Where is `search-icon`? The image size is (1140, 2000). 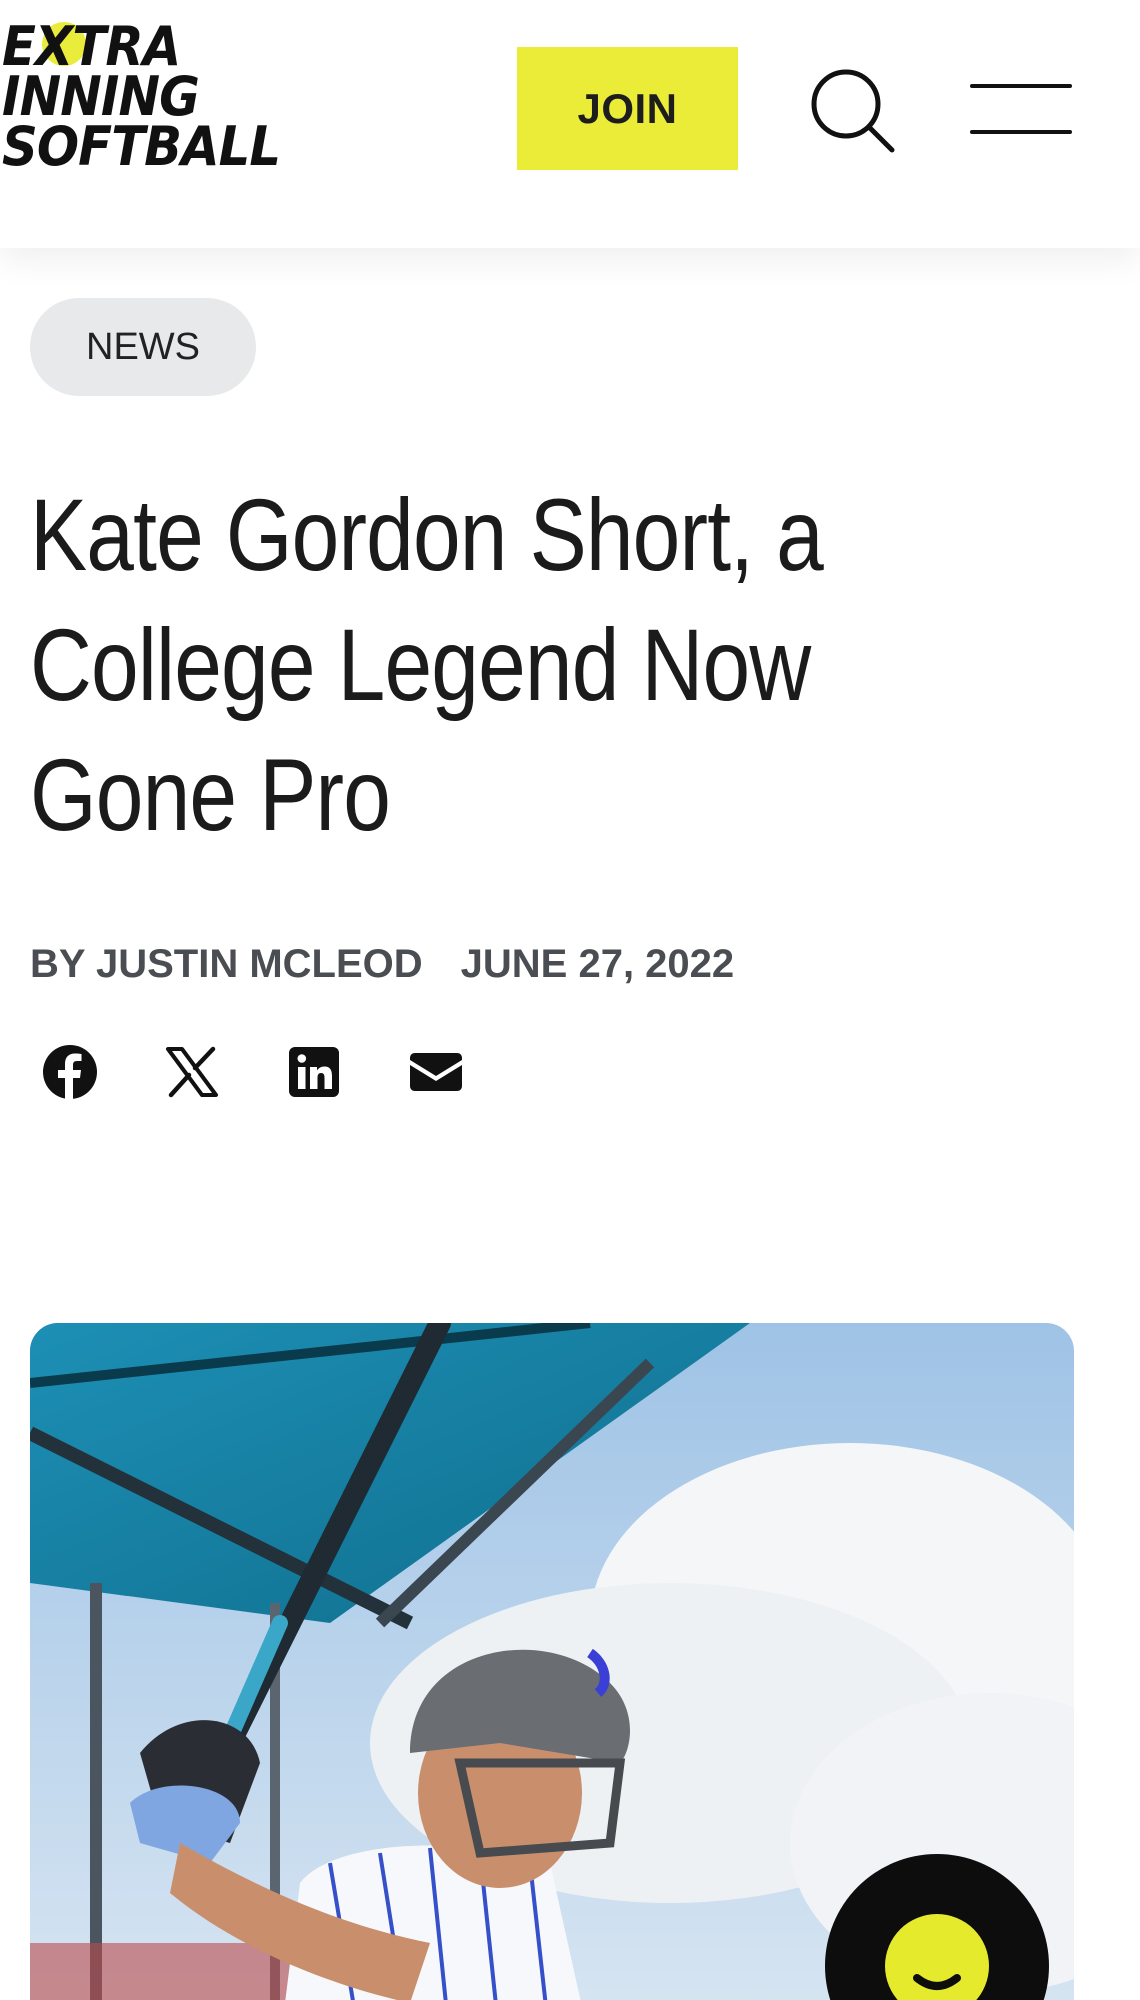 search-icon is located at coordinates (853, 111).